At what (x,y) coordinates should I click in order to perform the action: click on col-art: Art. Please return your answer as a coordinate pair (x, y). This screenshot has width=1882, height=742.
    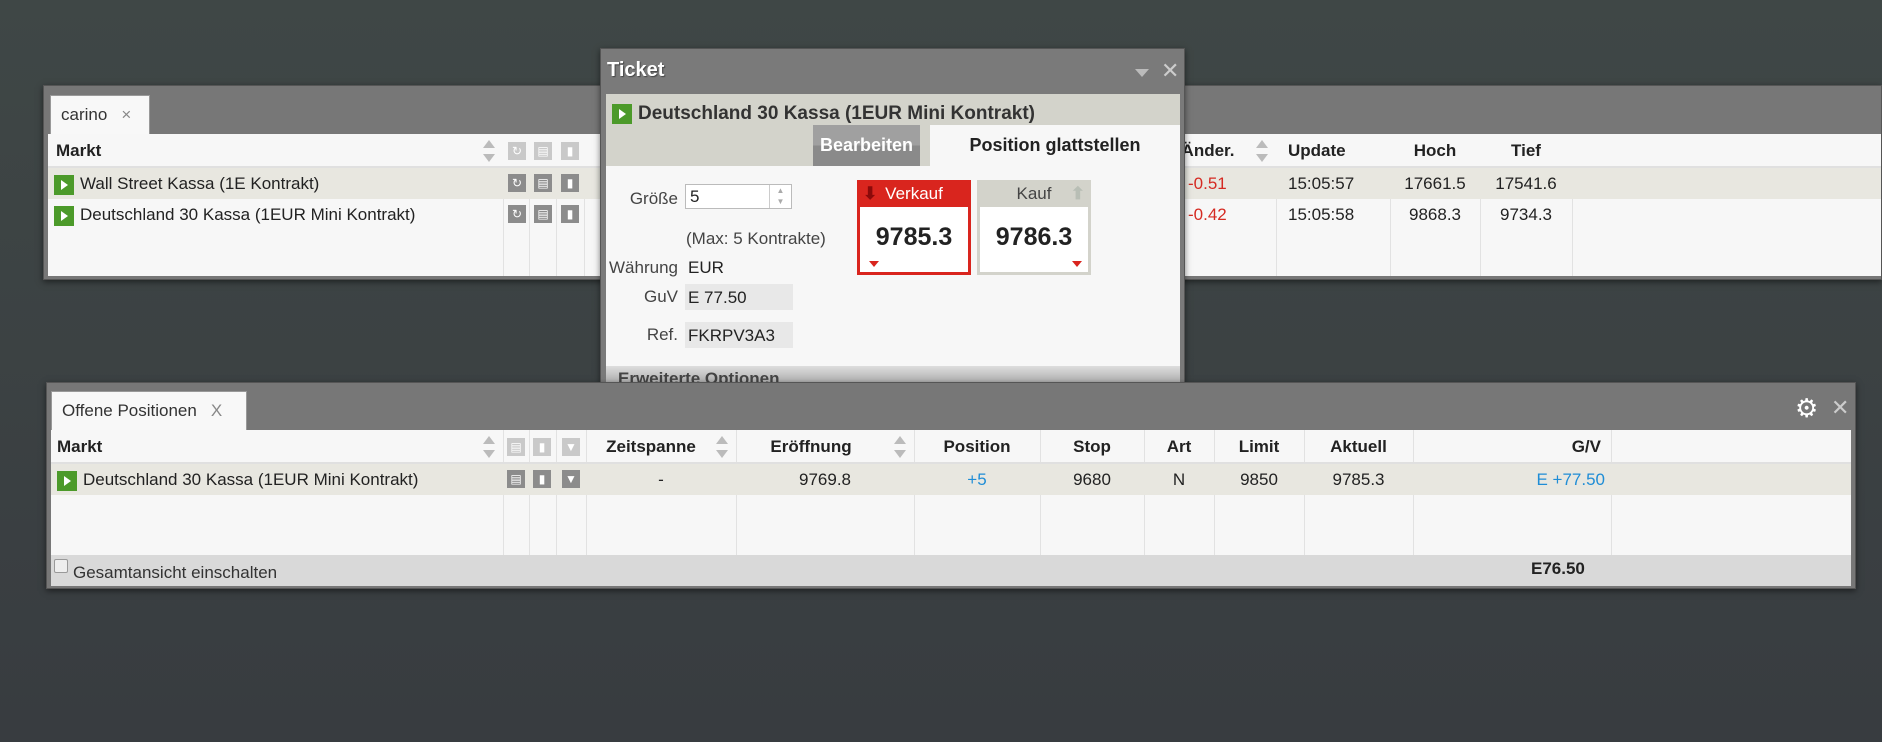
    Looking at the image, I should click on (1179, 447).